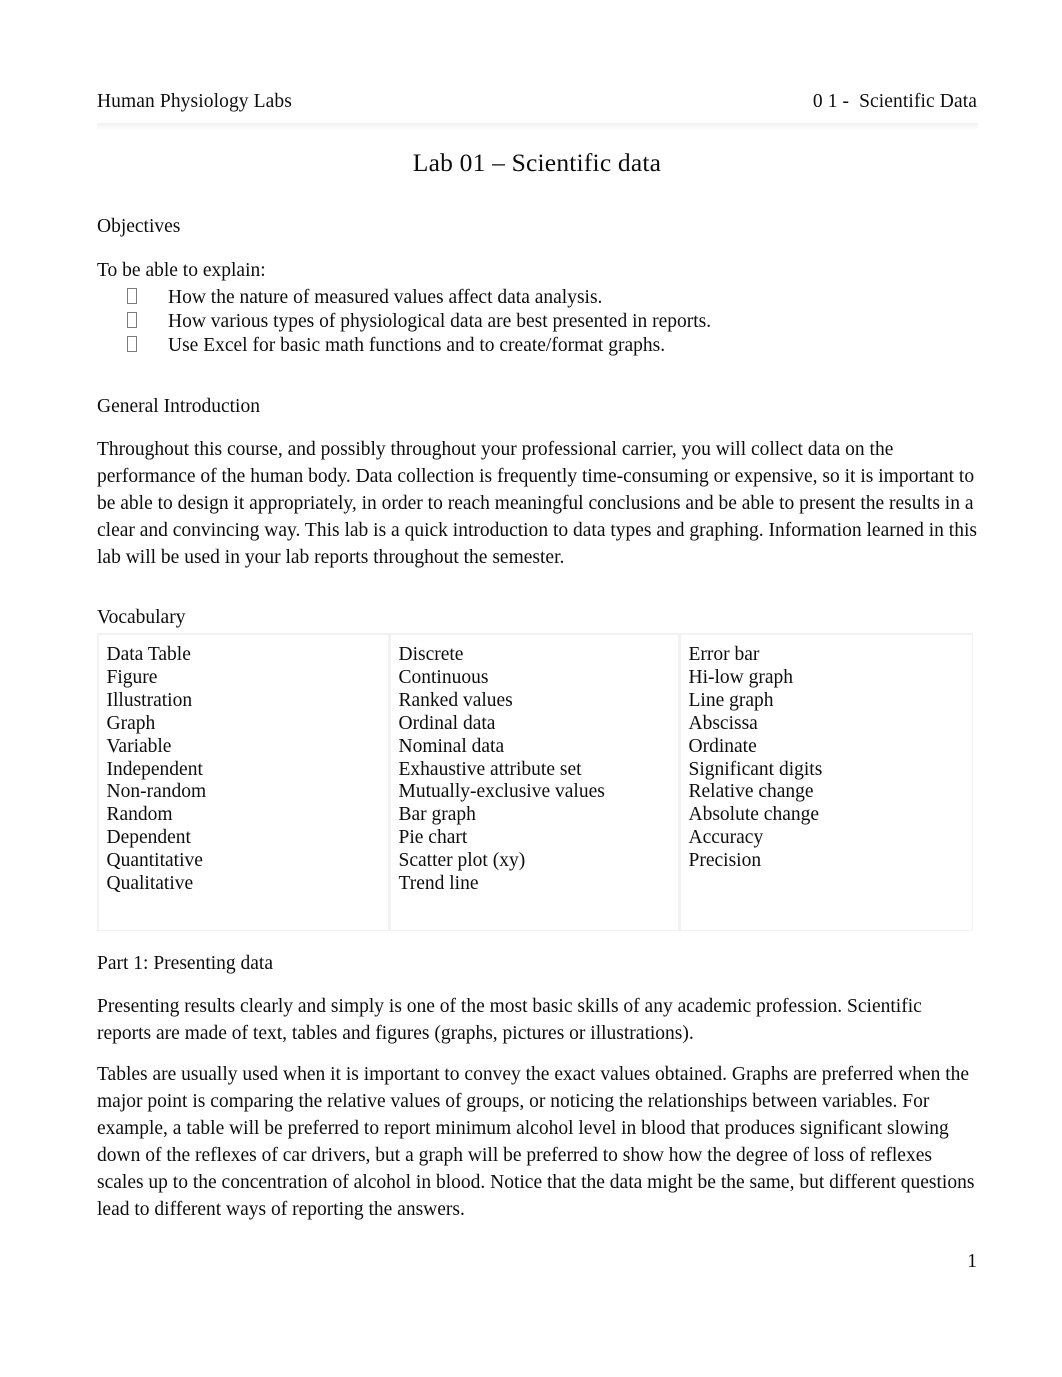 This screenshot has width=1062, height=1377. What do you see at coordinates (141, 618) in the screenshot?
I see `vocabulary-heading: Vocabulary` at bounding box center [141, 618].